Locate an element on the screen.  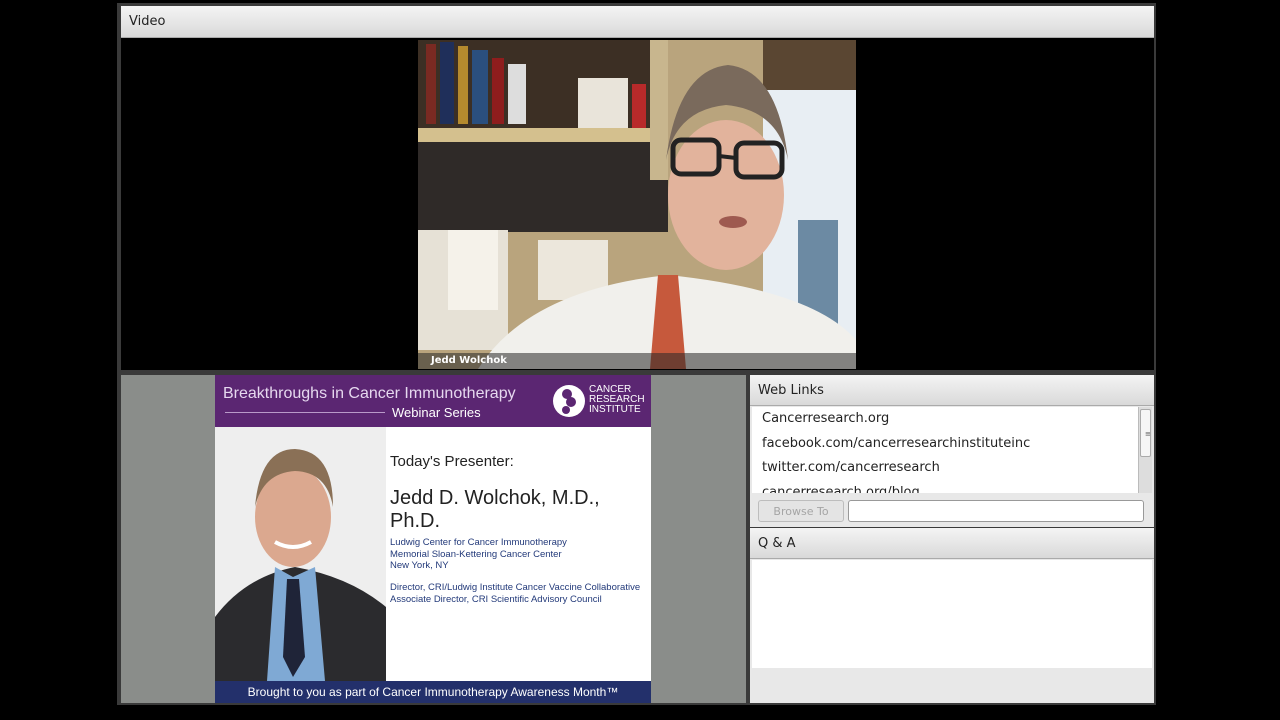
url-input is located at coordinates (996, 511).